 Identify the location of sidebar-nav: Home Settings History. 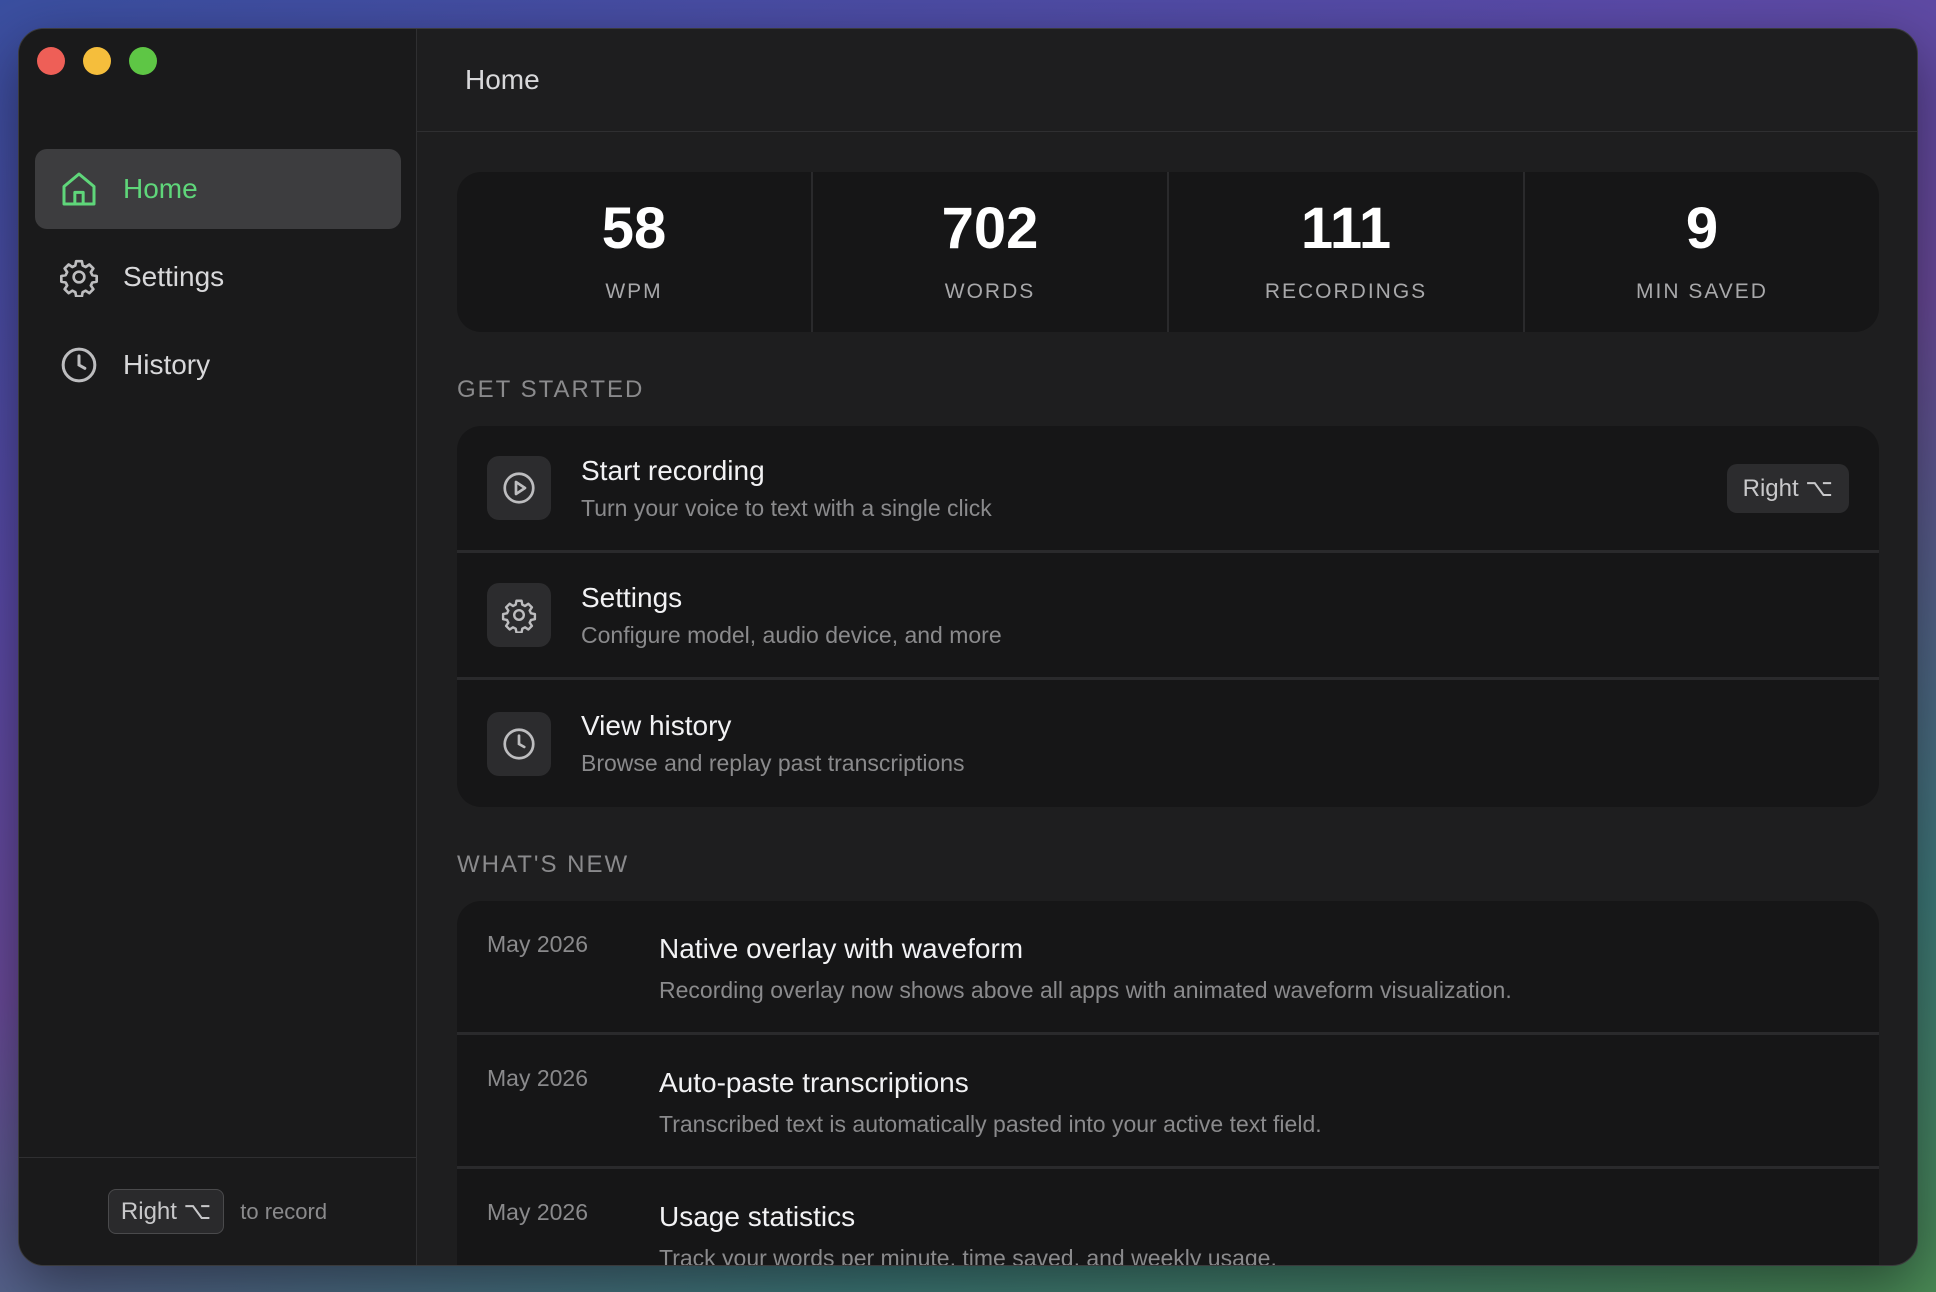
(218, 281).